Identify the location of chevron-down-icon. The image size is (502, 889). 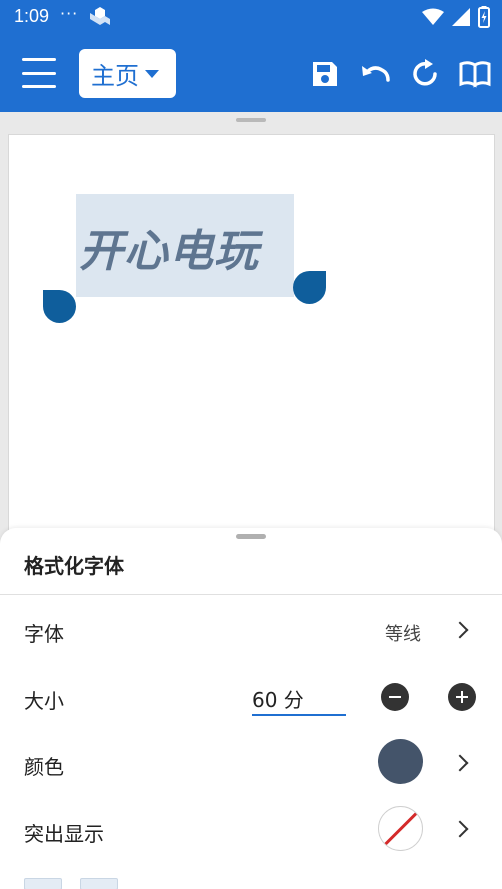
(152, 73).